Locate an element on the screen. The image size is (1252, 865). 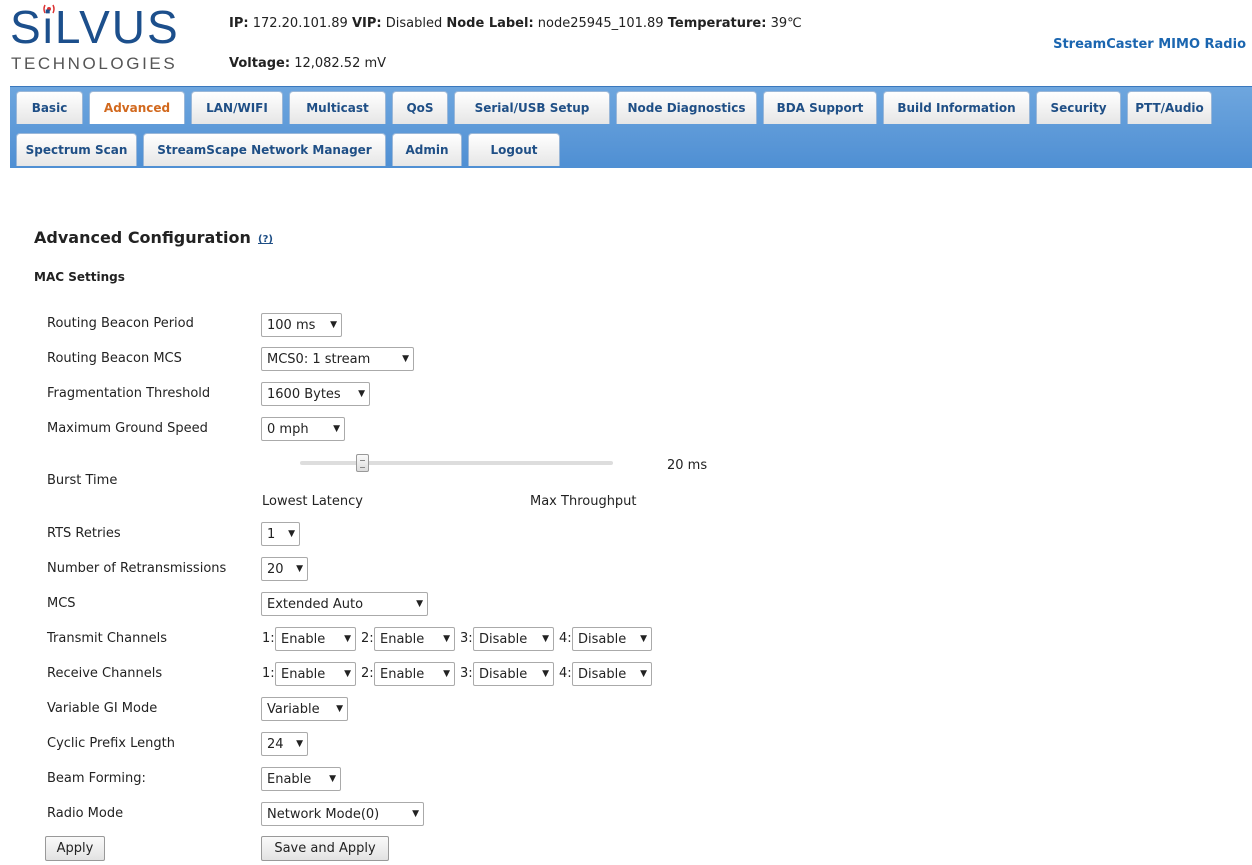
tx-channel-2-select: Enable ▼ is located at coordinates (414, 639).